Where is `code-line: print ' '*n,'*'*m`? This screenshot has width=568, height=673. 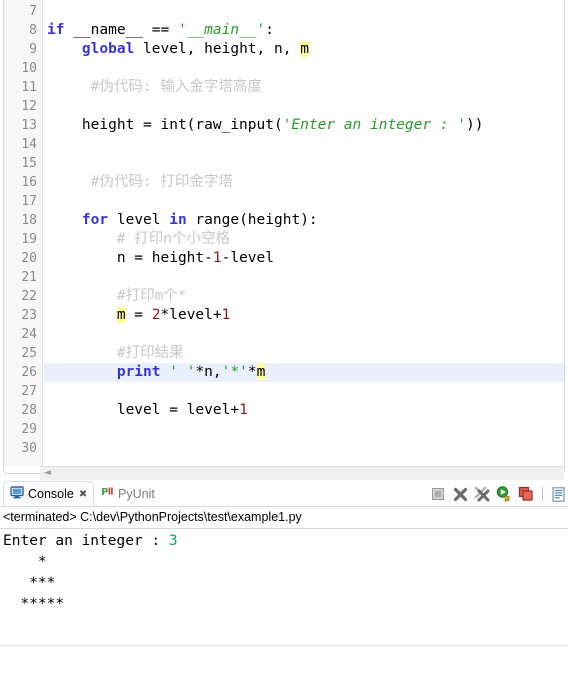
code-line: print ' '*n,'*'*m is located at coordinates (155, 372).